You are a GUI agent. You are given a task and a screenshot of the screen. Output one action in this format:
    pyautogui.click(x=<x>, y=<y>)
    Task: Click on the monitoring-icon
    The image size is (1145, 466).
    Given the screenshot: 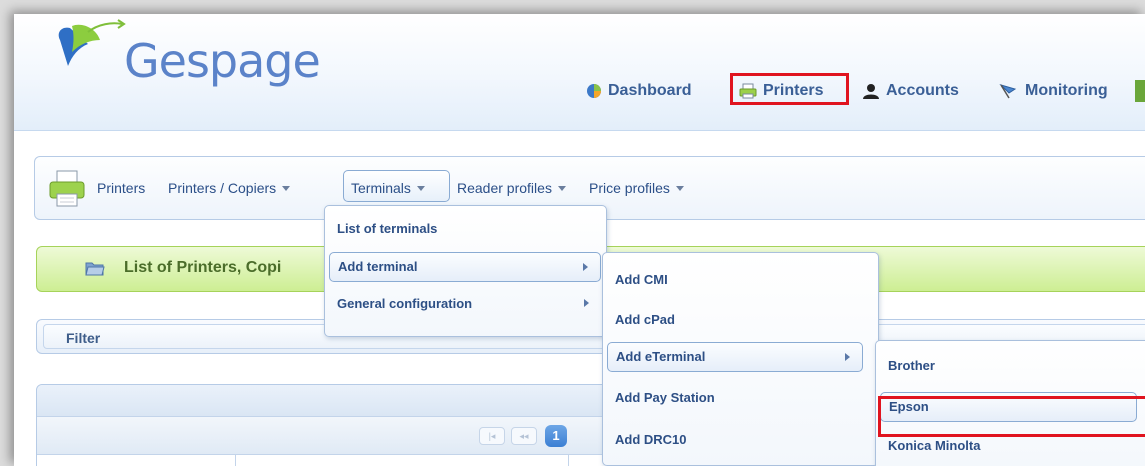 What is the action you would take?
    pyautogui.click(x=1008, y=91)
    